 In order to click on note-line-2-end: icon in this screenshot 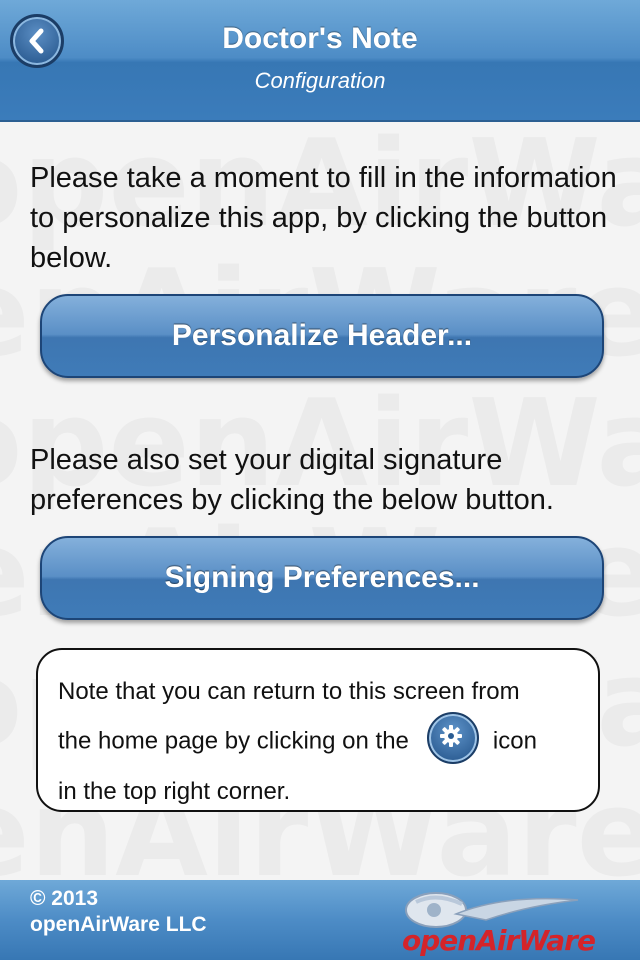, I will do `click(514, 741)`.